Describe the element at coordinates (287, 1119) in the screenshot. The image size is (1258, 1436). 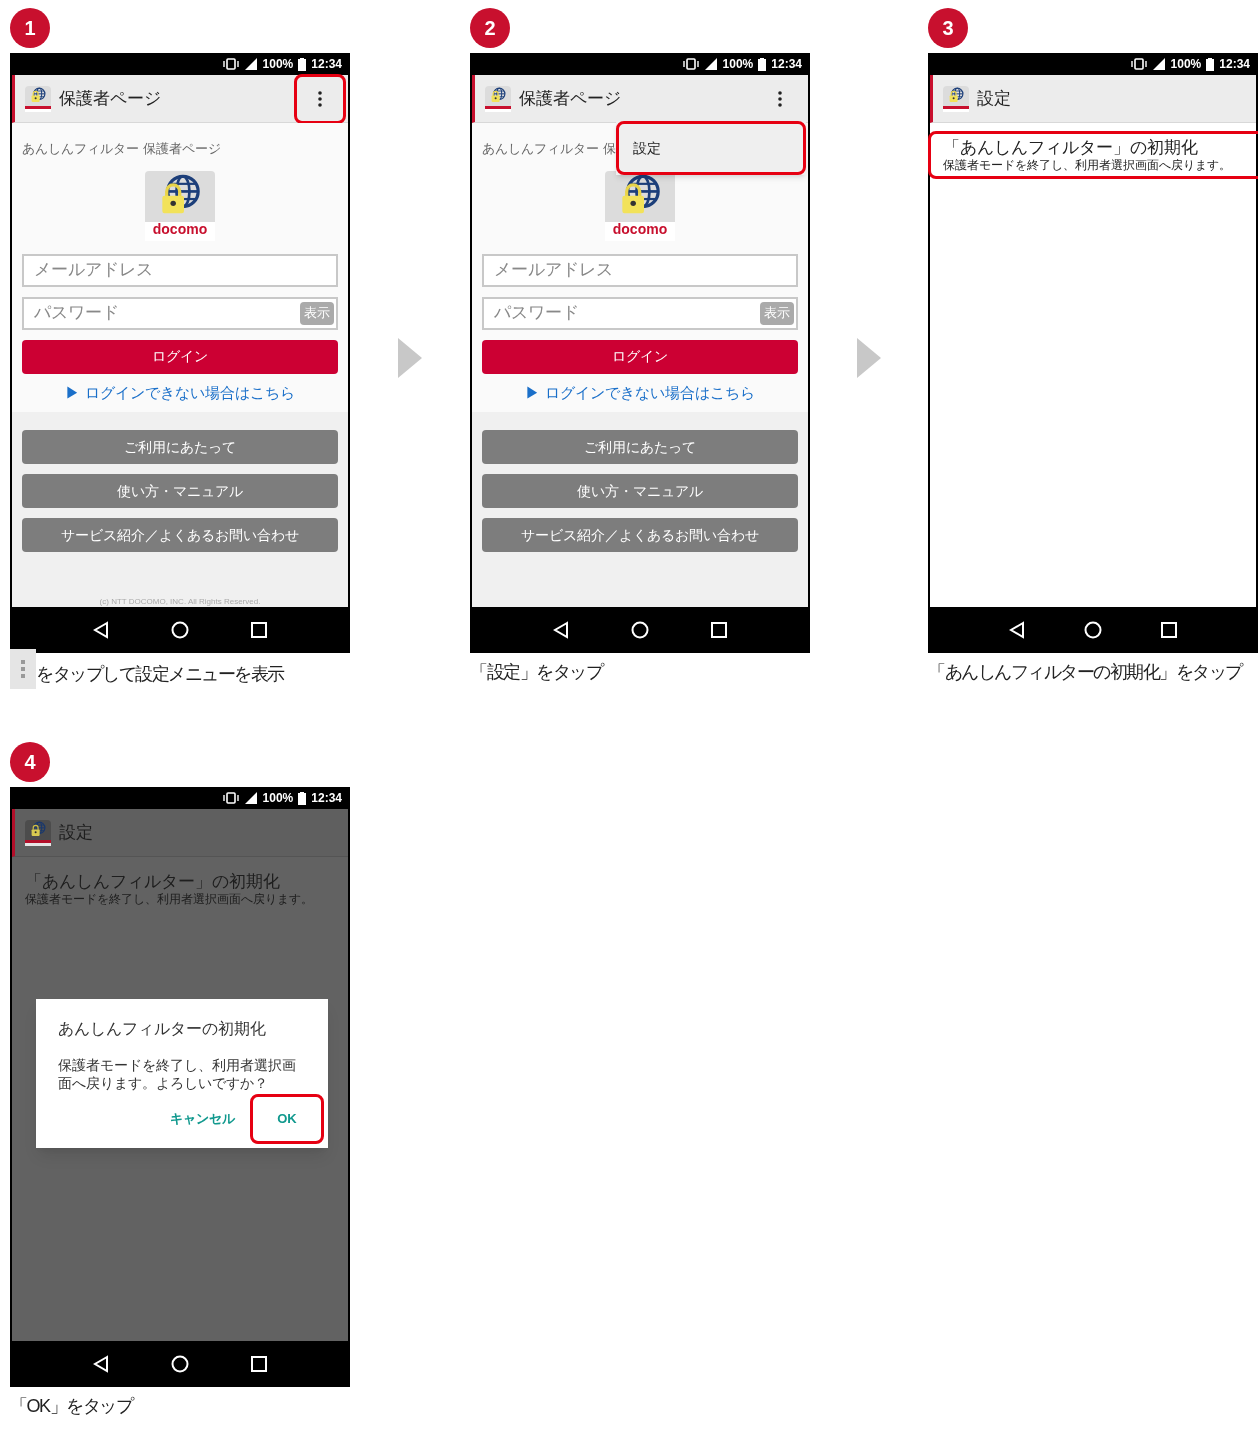
I see `dialog-button: OK` at that location.